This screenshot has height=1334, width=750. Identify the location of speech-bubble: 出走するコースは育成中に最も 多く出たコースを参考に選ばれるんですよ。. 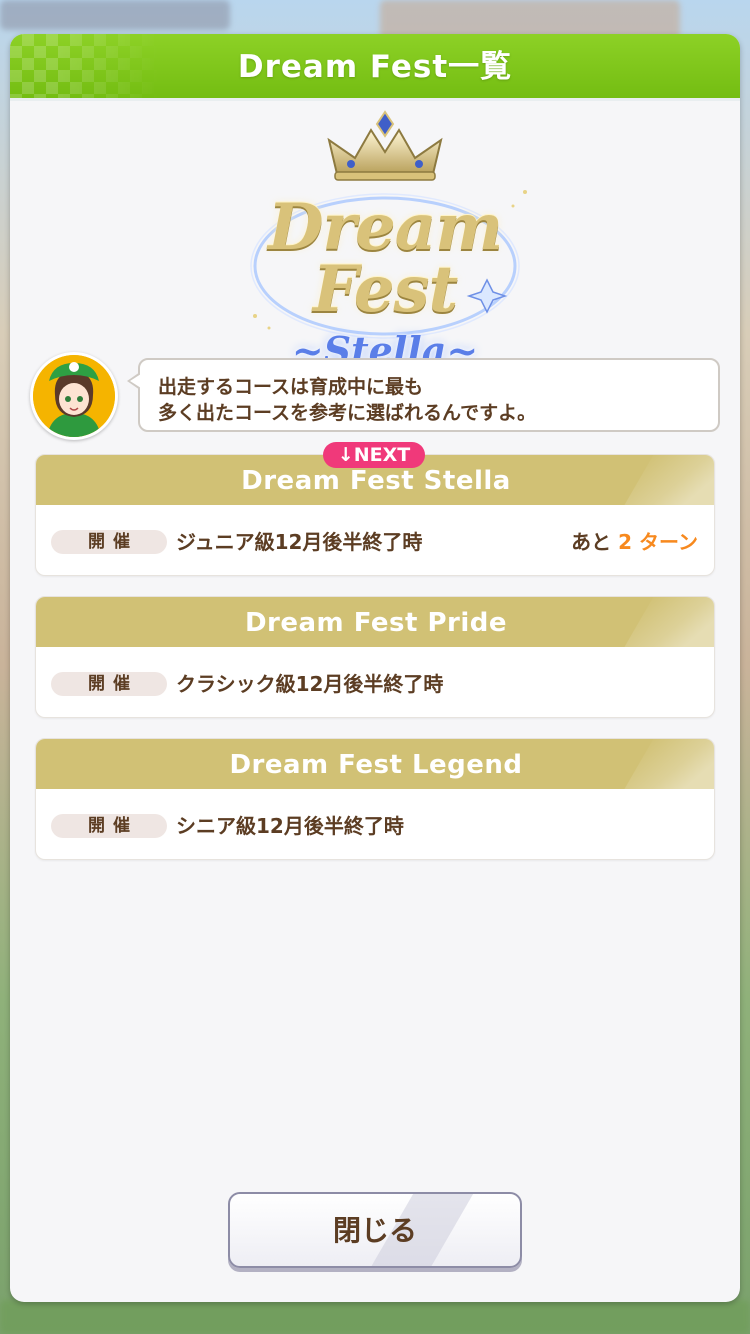
(423, 395).